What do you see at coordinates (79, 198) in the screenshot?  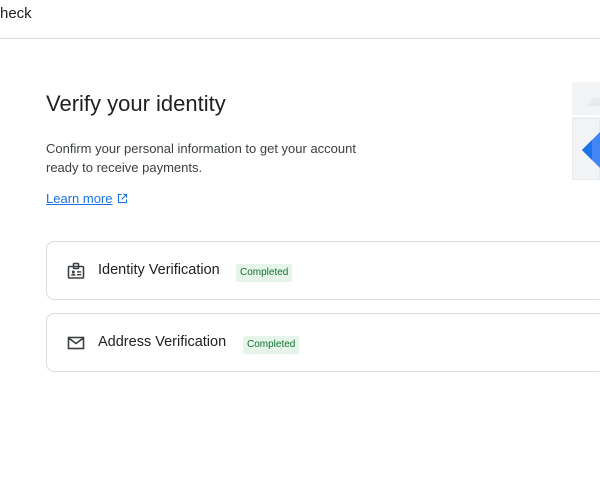 I see `learn-more-label: Learn more` at bounding box center [79, 198].